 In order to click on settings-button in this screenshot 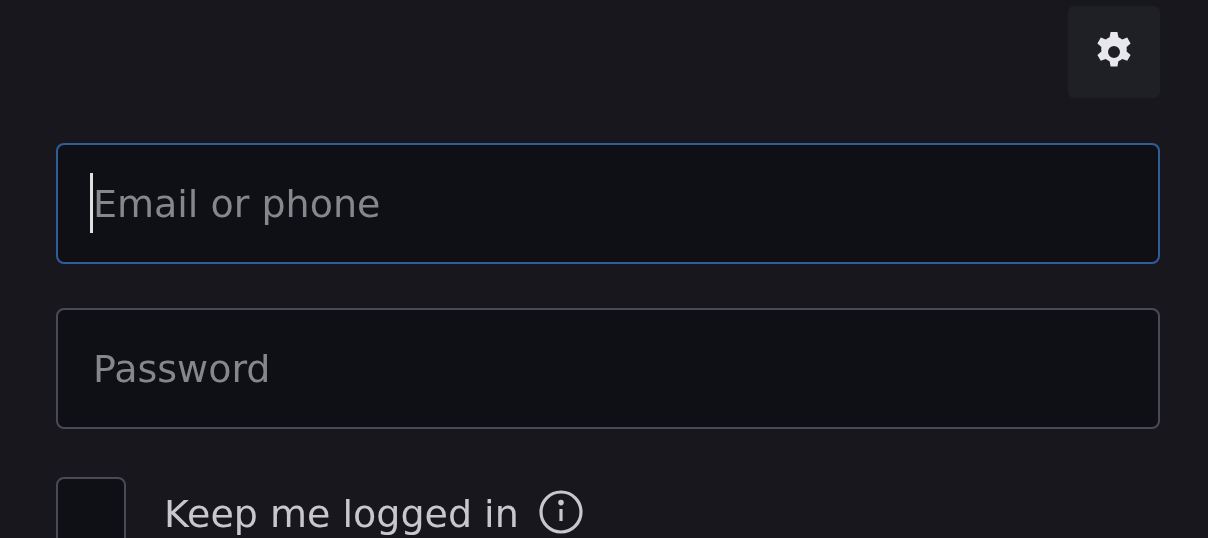, I will do `click(1114, 52)`.